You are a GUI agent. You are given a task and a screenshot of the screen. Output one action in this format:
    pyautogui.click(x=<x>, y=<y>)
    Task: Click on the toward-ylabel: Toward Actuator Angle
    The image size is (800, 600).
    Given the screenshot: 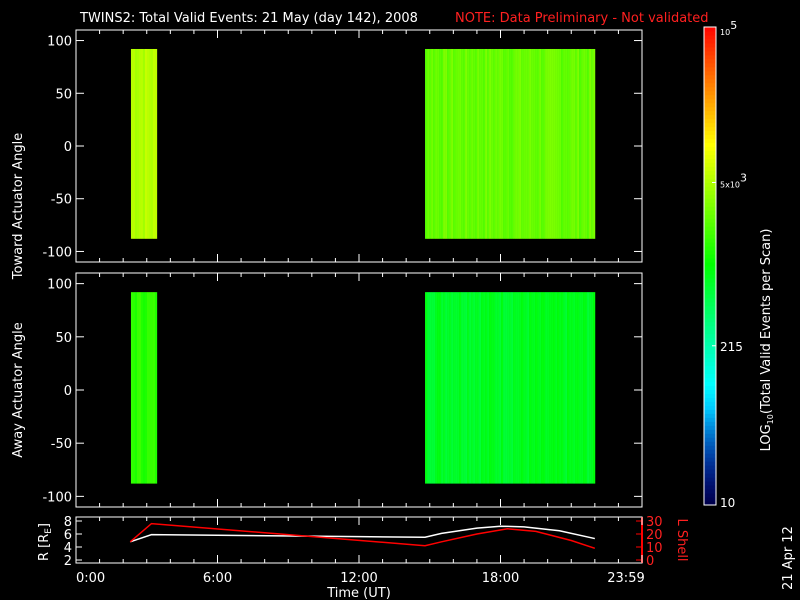 What is the action you would take?
    pyautogui.click(x=18, y=206)
    